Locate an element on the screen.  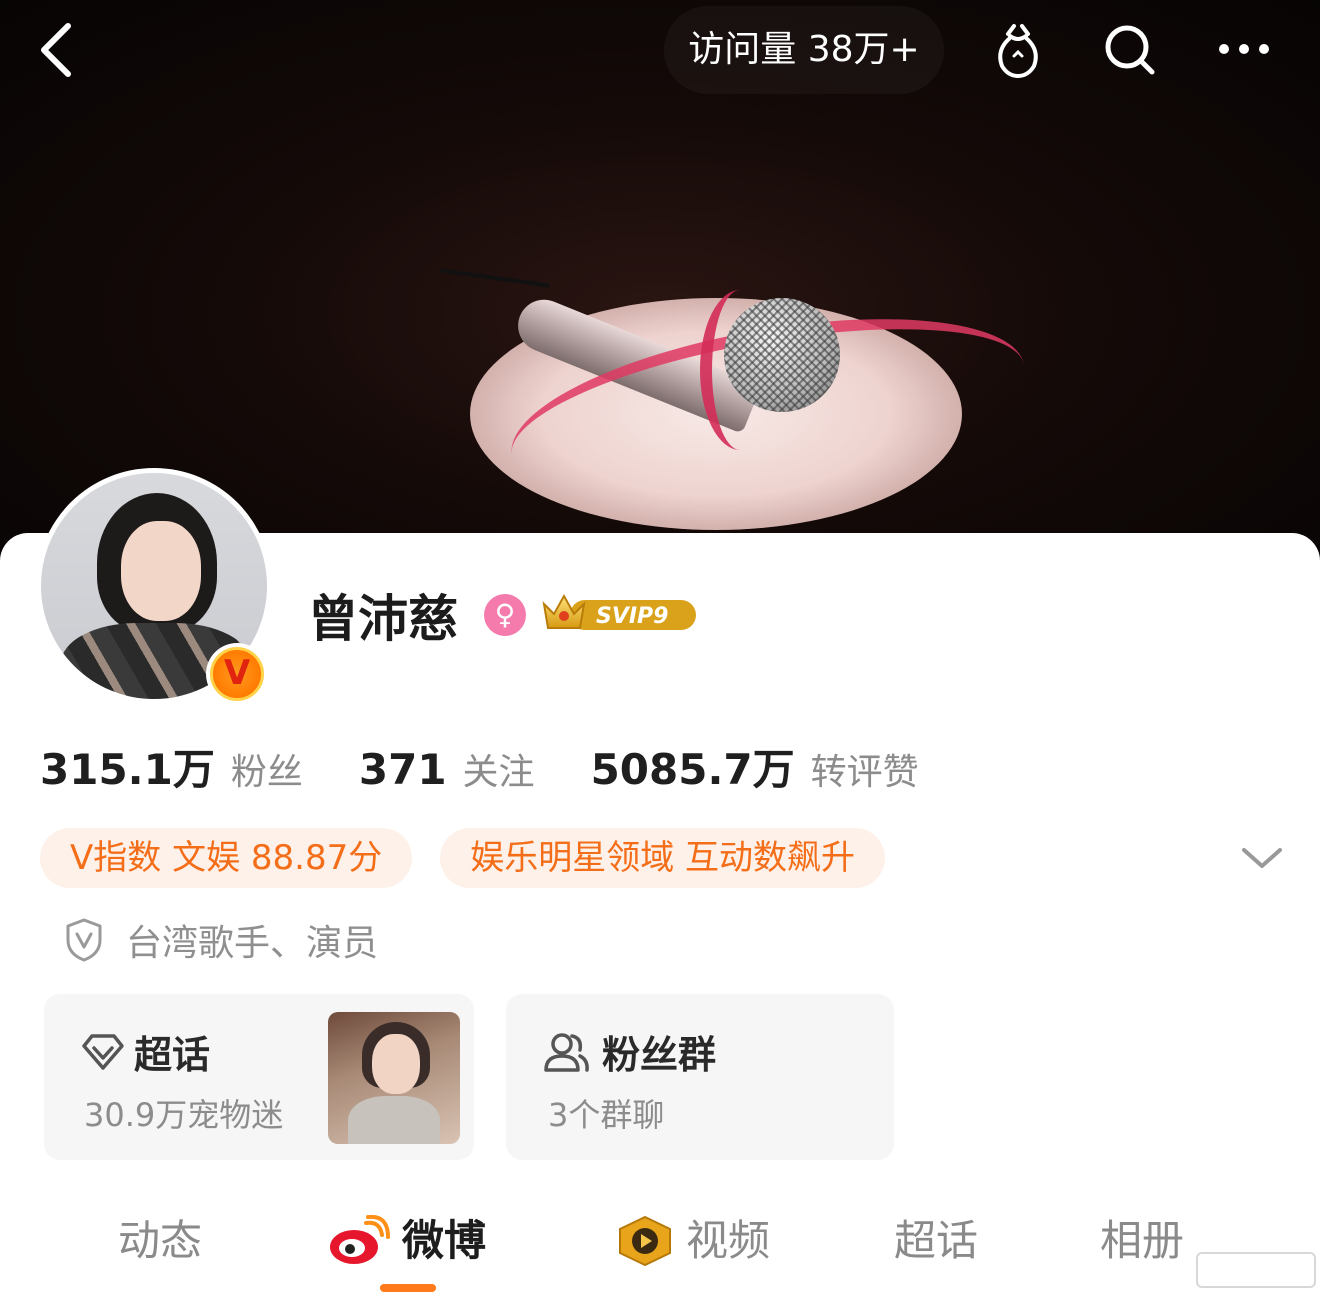
verified-v-icon: V is located at coordinates (237, 674).